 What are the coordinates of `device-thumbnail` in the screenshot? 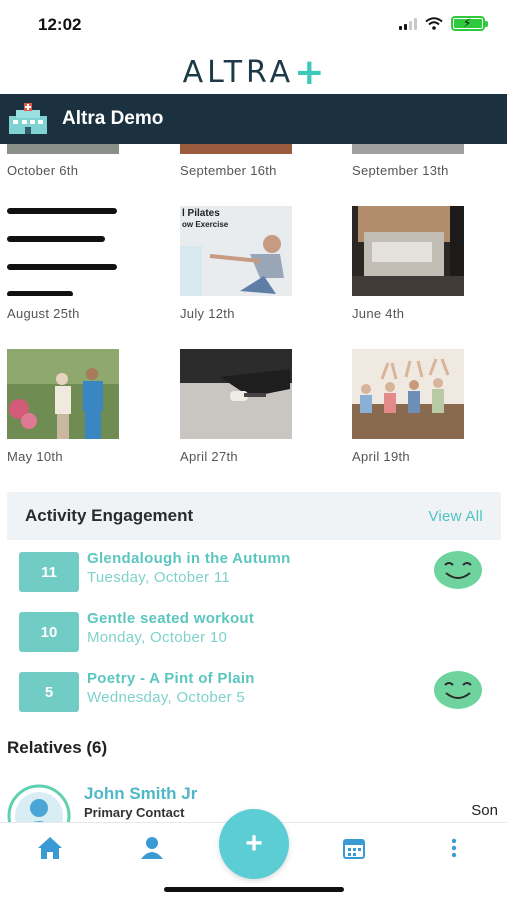 It's located at (236, 394).